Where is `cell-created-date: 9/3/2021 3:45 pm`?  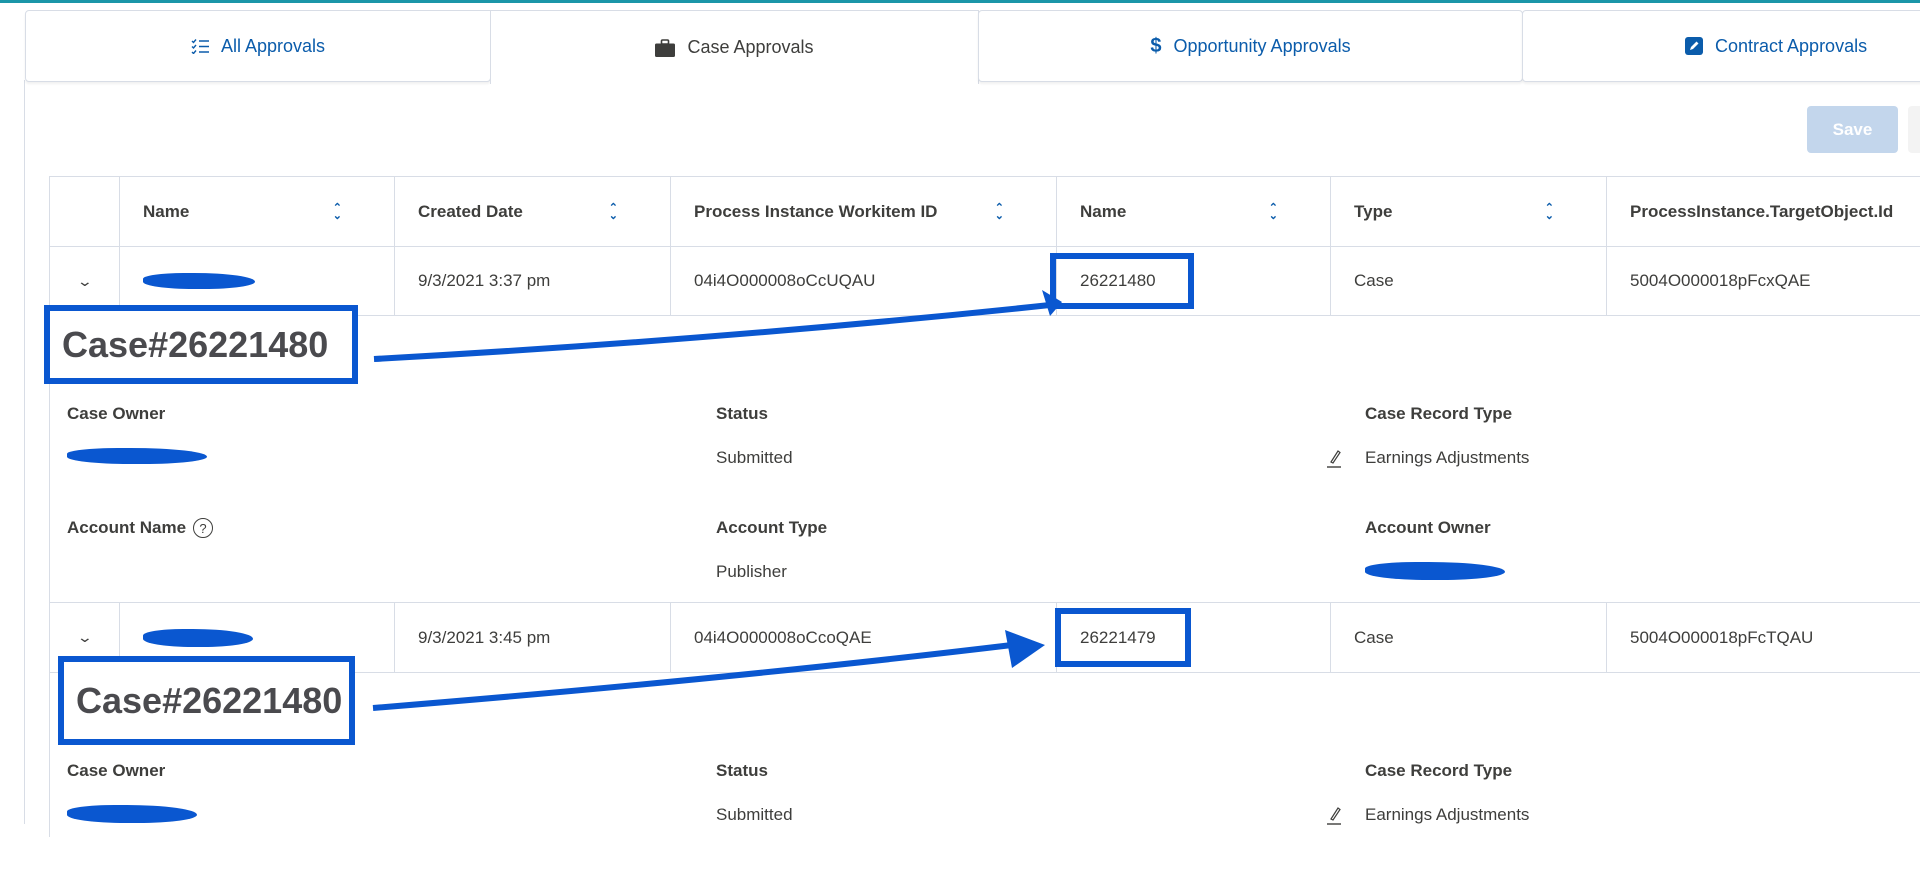
cell-created-date: 9/3/2021 3:45 pm is located at coordinates (533, 637).